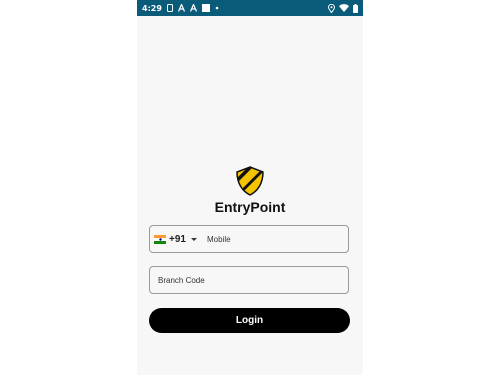  I want to click on status-time: 4:29, so click(152, 8).